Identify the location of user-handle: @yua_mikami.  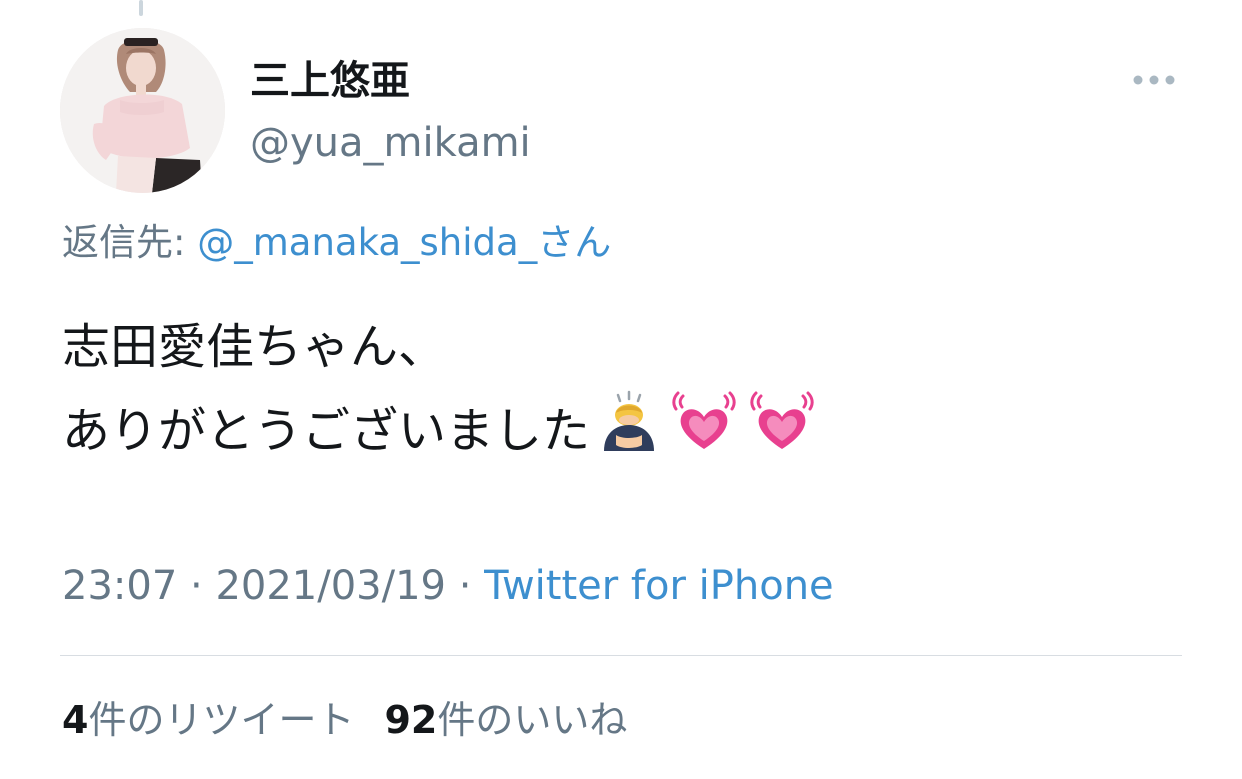
(390, 143).